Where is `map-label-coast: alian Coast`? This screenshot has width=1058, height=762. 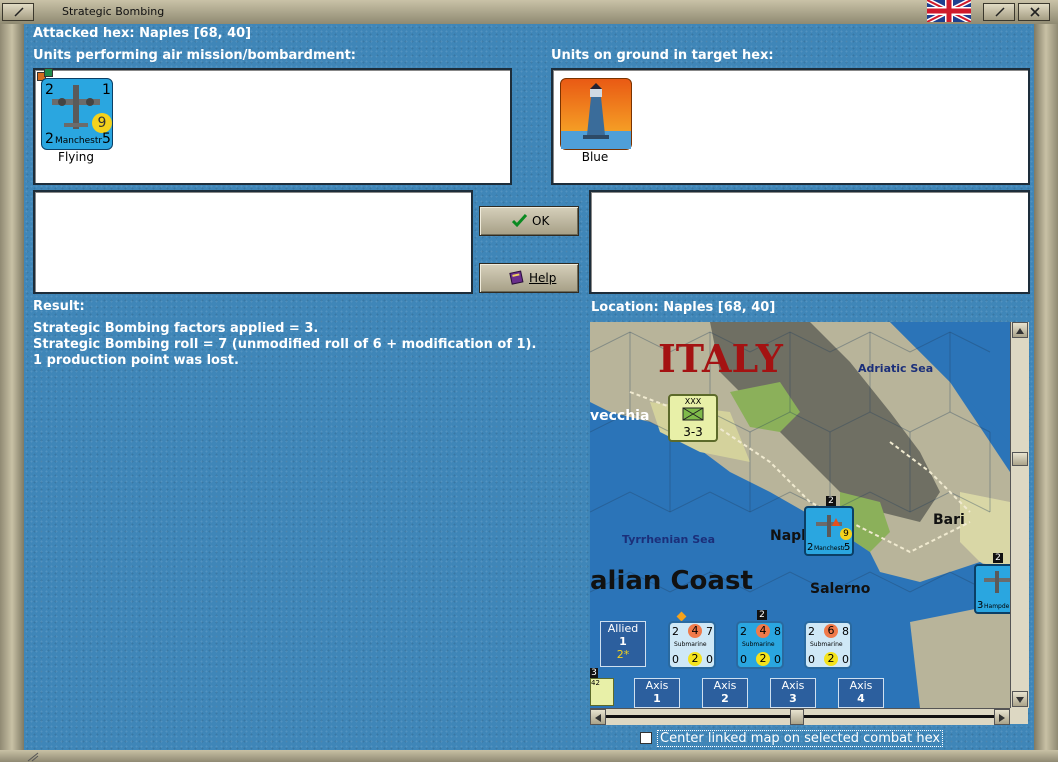
map-label-coast: alian Coast is located at coordinates (671, 581).